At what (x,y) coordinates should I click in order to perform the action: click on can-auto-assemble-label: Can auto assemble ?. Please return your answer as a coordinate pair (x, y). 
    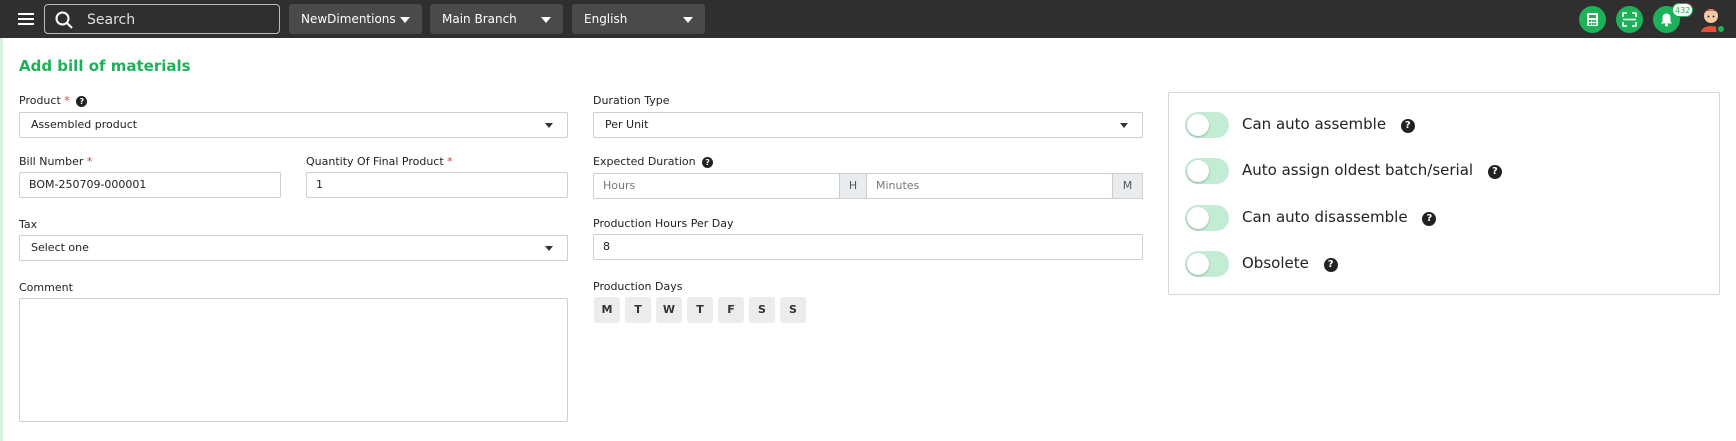
    Looking at the image, I should click on (1328, 124).